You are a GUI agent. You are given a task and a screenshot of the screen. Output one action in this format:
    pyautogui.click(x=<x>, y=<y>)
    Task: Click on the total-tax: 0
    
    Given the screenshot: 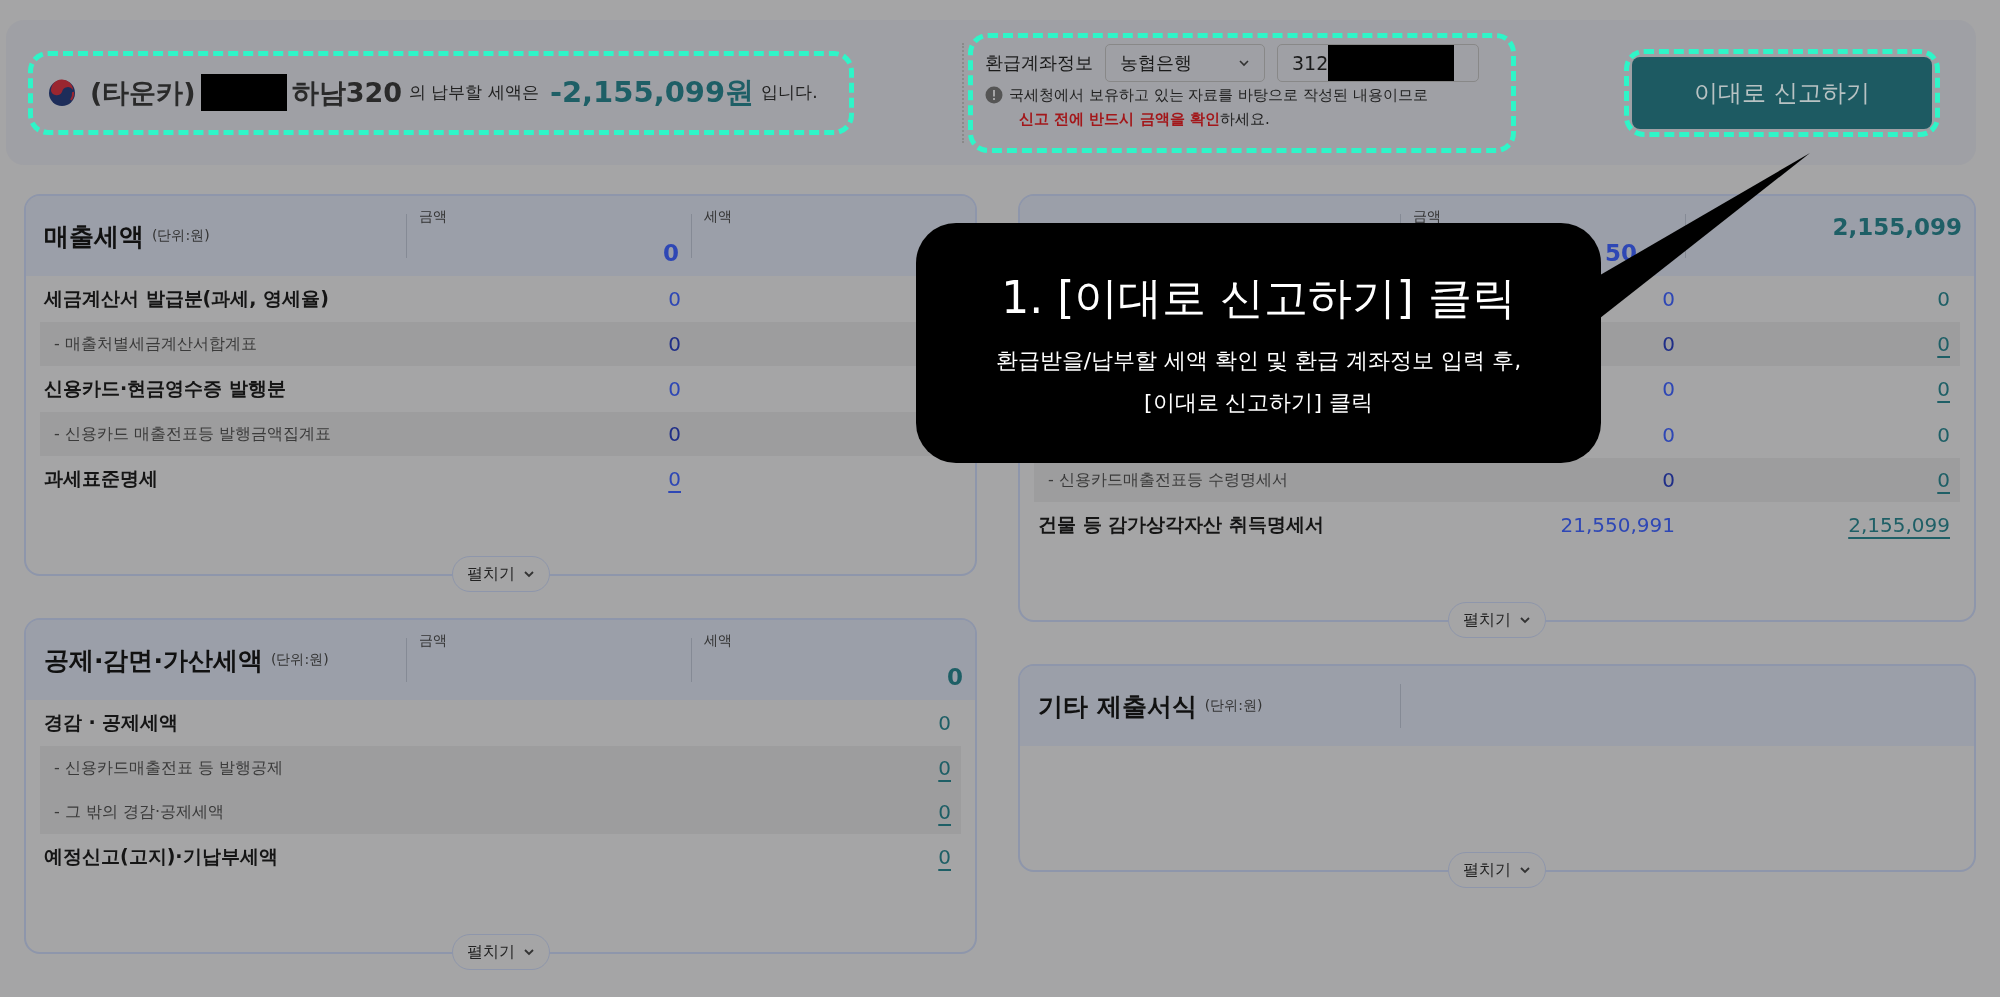 What is the action you would take?
    pyautogui.click(x=955, y=677)
    